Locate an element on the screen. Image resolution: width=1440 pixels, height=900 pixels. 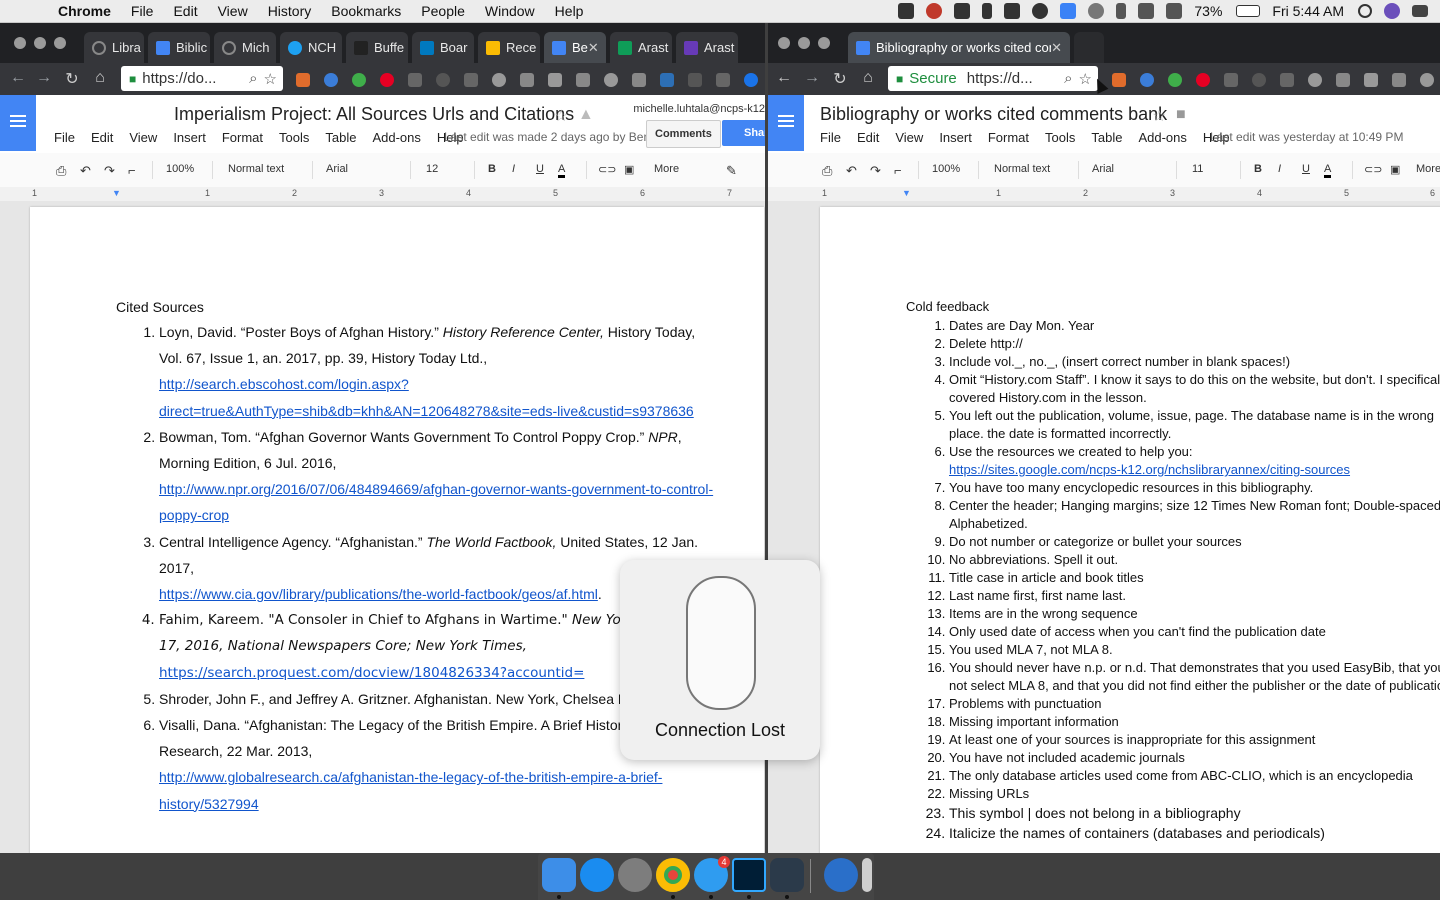
evernote-icon is located at coordinates (1040, 11).